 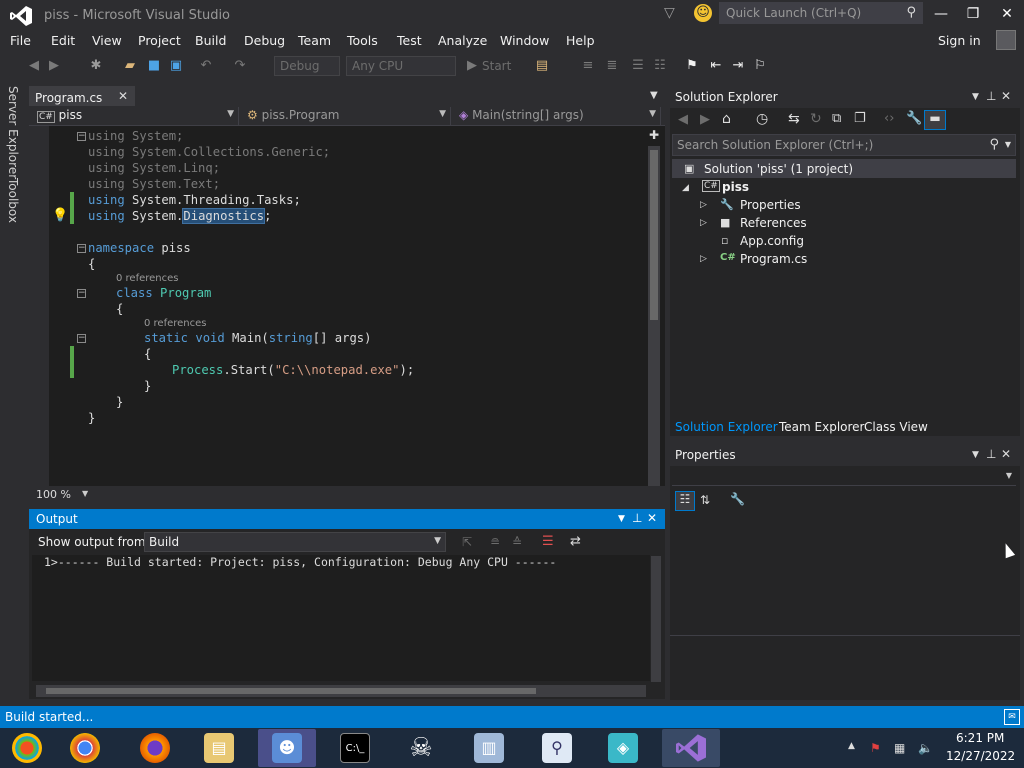 I want to click on tab-solution-explorer: Solution Explorer, so click(x=726, y=427).